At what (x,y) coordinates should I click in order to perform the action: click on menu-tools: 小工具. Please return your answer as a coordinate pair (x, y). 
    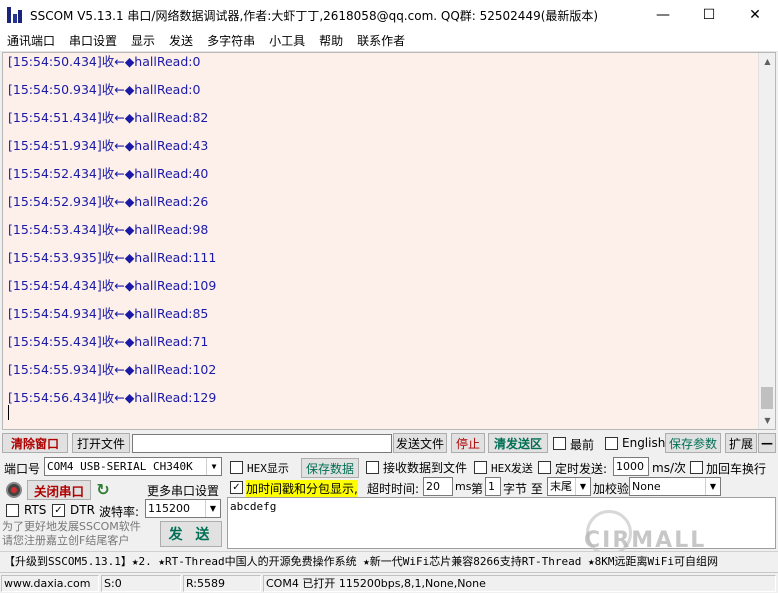
    Looking at the image, I should click on (287, 40).